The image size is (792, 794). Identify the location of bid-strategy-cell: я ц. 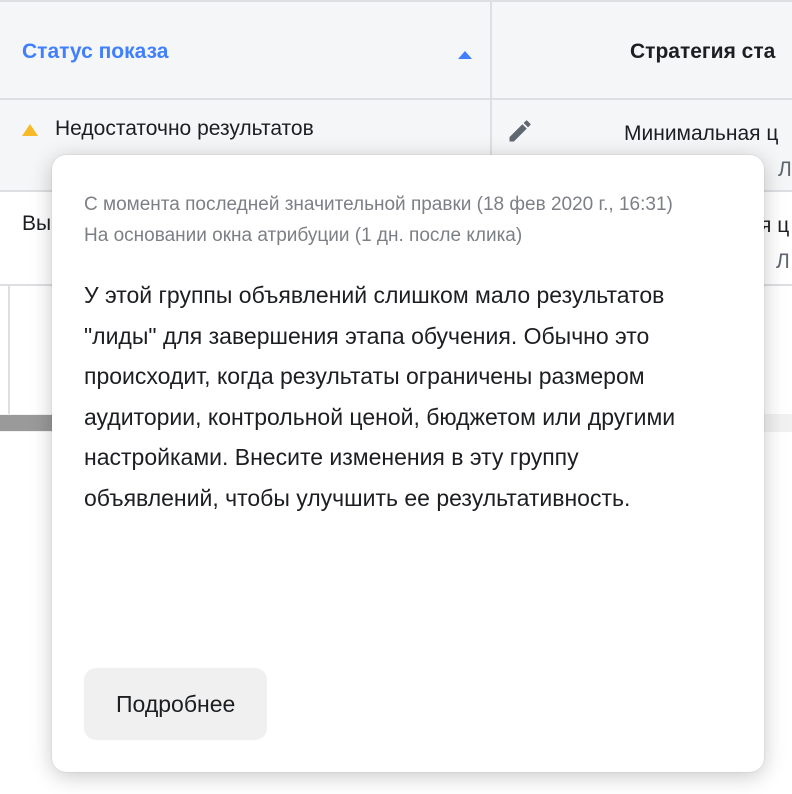
(775, 225).